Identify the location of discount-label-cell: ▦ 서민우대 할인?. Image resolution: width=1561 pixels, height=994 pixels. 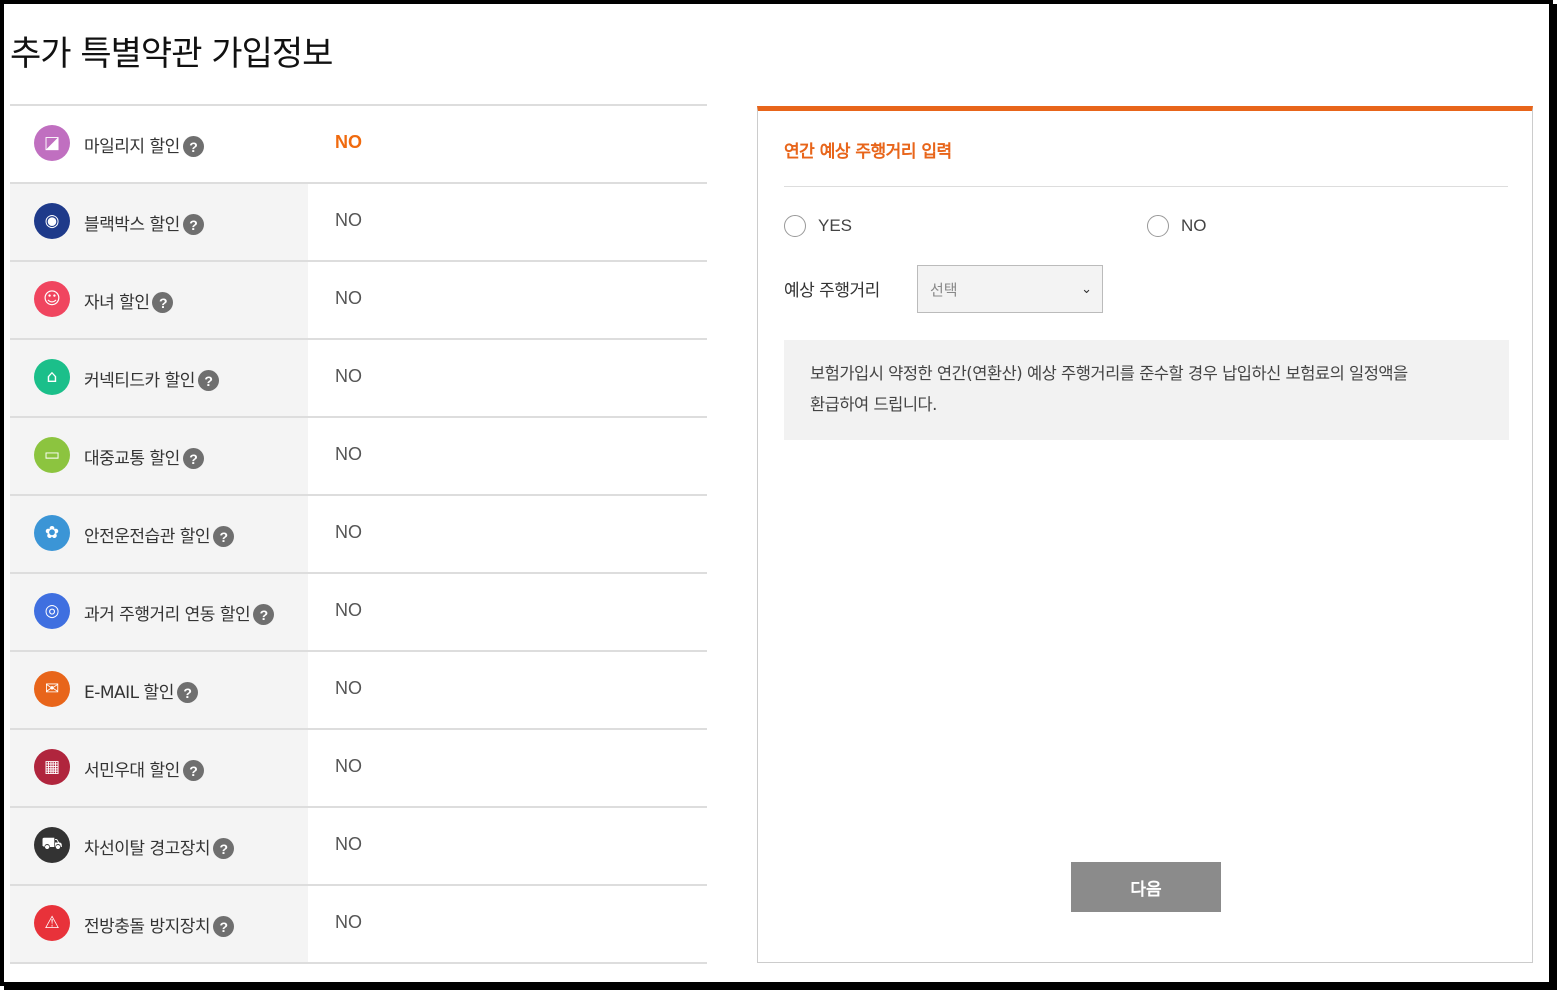
(159, 768).